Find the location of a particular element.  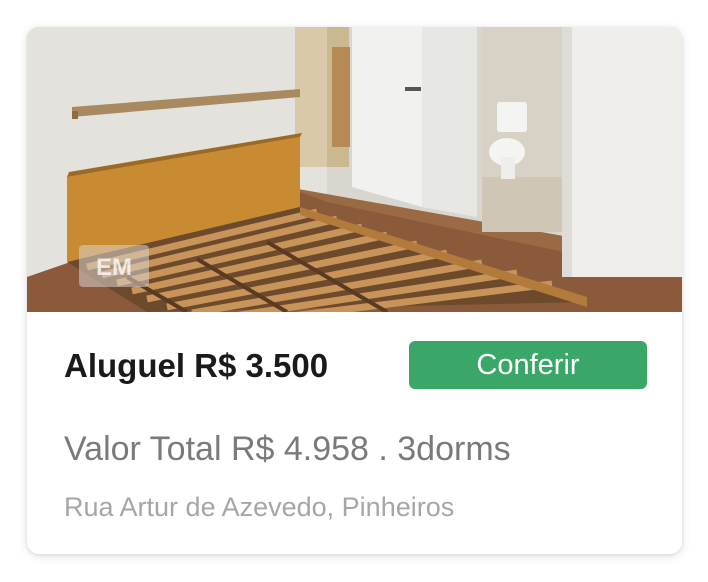

listing-address: Rua Artur de Azevedo, Pinheiros is located at coordinates (259, 507).